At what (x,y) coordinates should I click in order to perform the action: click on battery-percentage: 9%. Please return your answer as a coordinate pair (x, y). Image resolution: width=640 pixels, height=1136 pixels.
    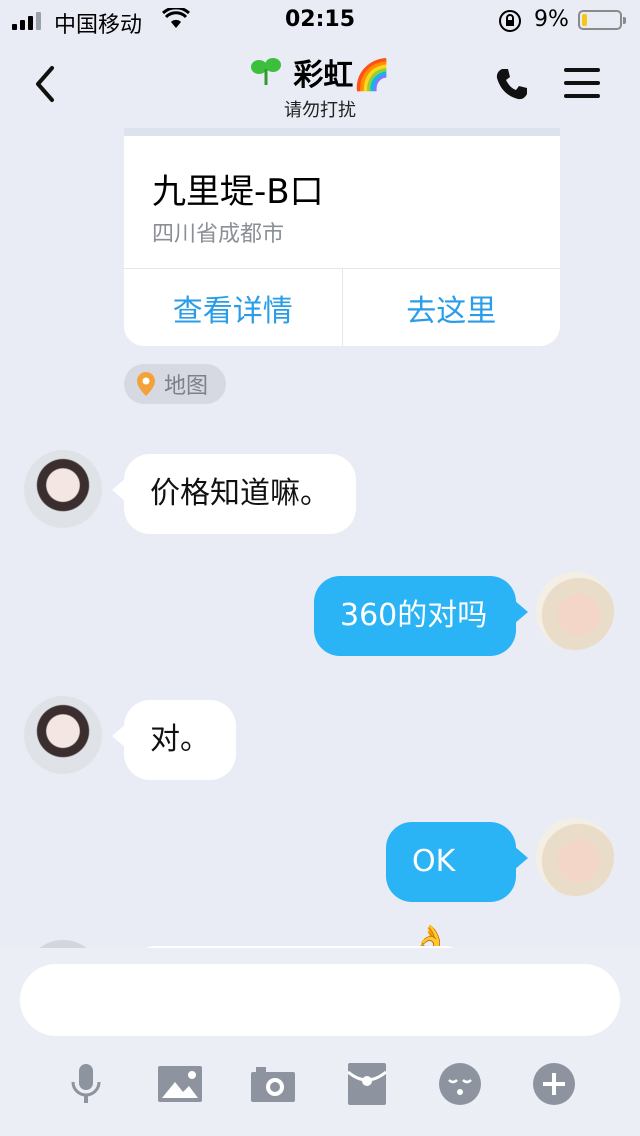
    Looking at the image, I should click on (551, 19).